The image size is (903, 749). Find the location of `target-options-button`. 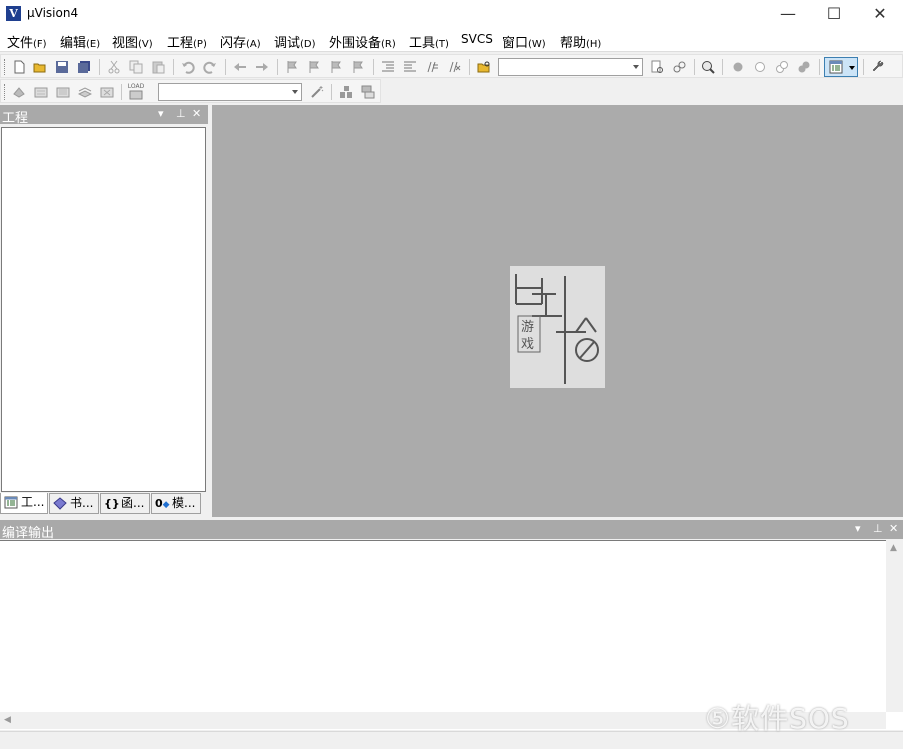

target-options-button is located at coordinates (317, 92).